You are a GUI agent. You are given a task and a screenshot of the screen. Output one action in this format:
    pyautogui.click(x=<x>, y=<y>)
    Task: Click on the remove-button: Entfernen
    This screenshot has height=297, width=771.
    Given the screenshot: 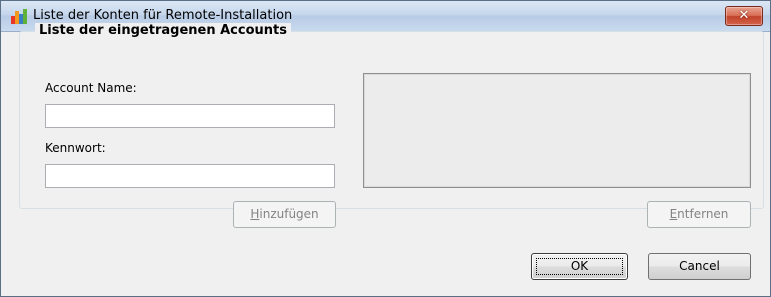 What is the action you would take?
    pyautogui.click(x=699, y=214)
    